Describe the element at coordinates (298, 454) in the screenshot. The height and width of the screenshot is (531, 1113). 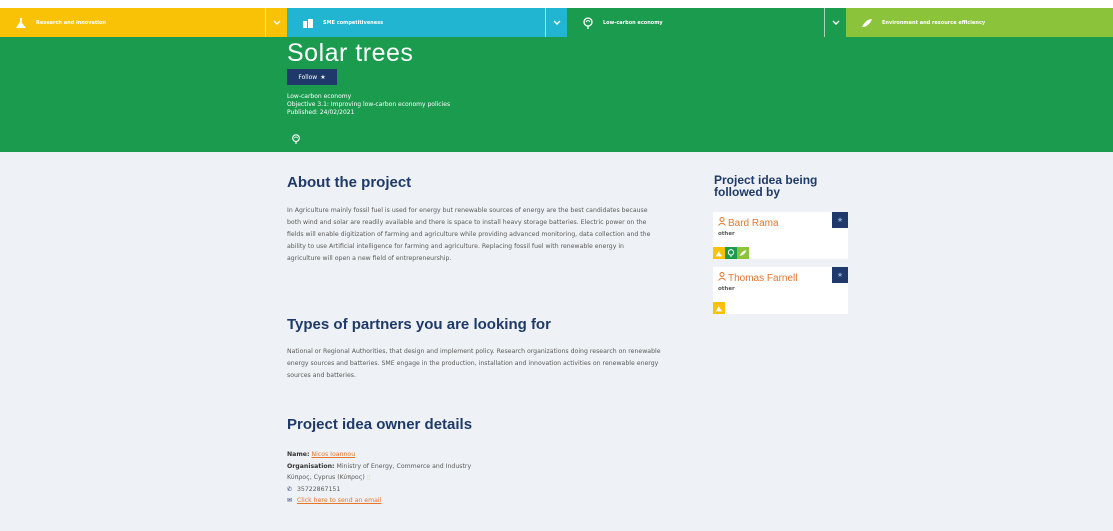
I see `owner-name-label: Name:` at that location.